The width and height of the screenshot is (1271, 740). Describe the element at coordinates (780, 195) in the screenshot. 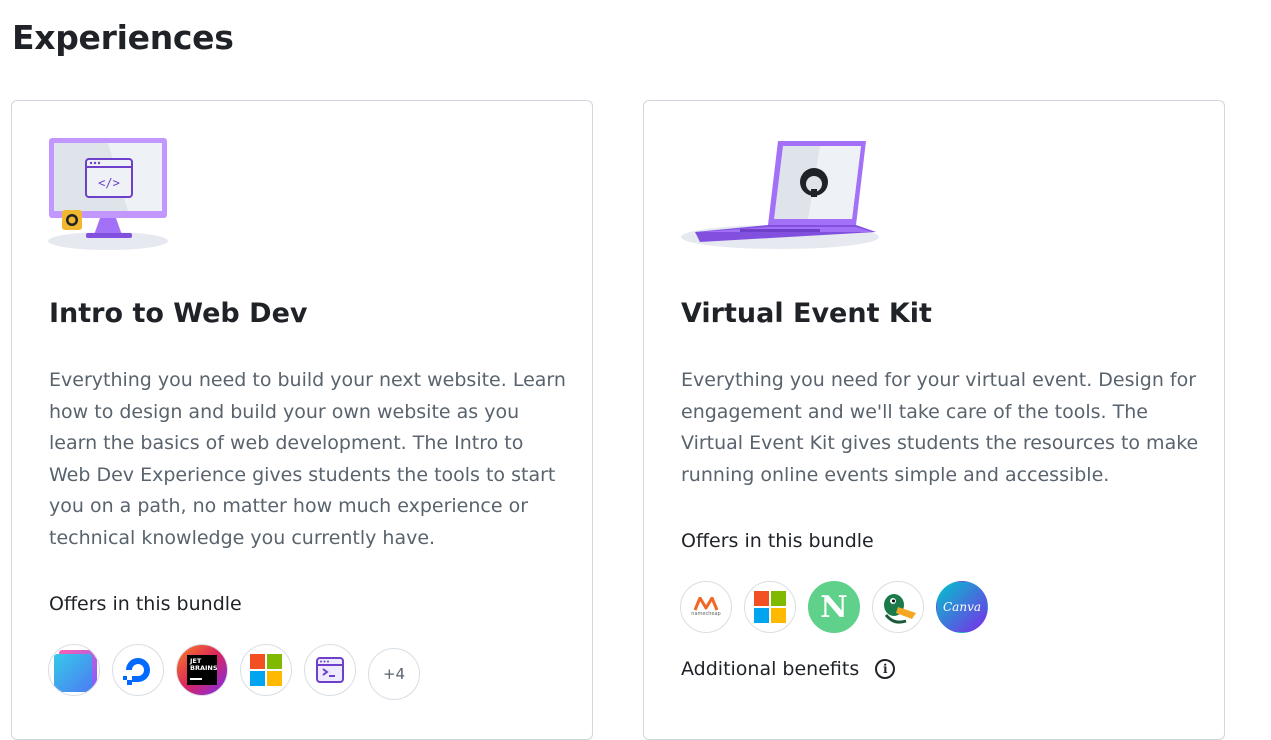

I see `laptop-illustration` at that location.